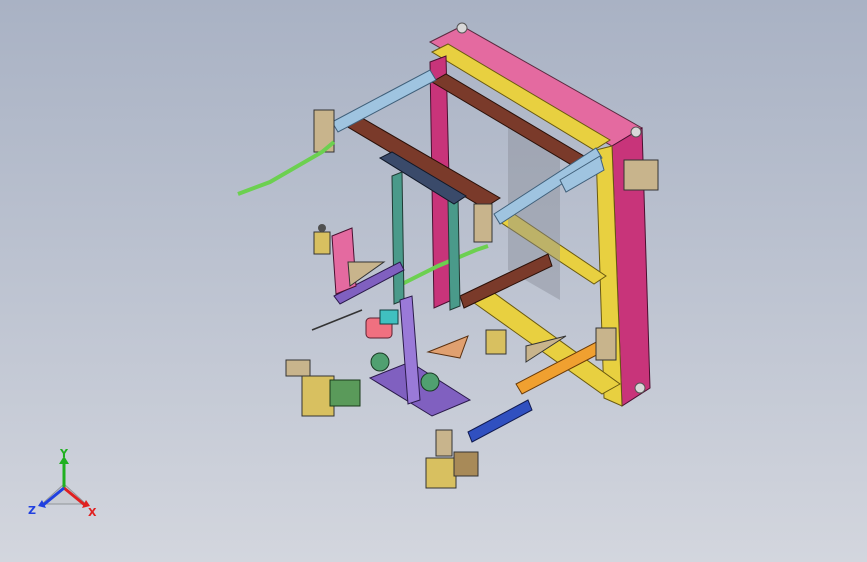 Image resolution: width=867 pixels, height=562 pixels. Describe the element at coordinates (483, 223) in the screenshot. I see `bracket-mid` at that location.